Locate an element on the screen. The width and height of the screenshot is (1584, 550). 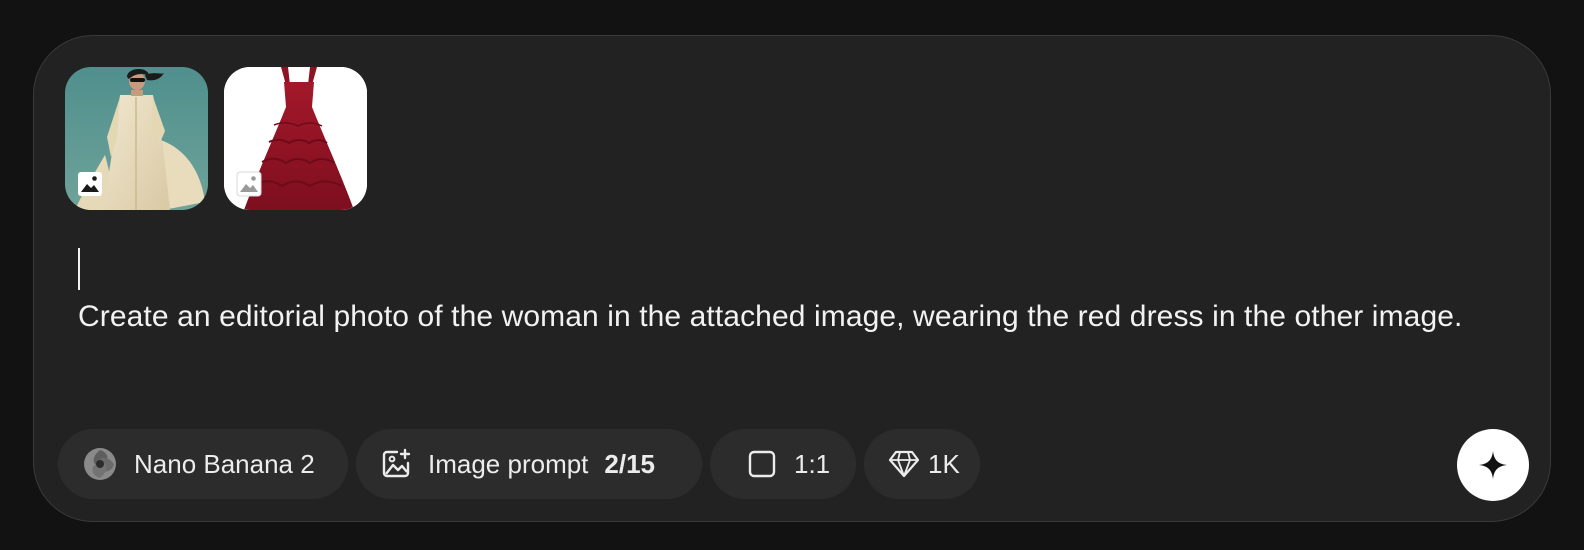
sparkle-icon is located at coordinates (1493, 465).